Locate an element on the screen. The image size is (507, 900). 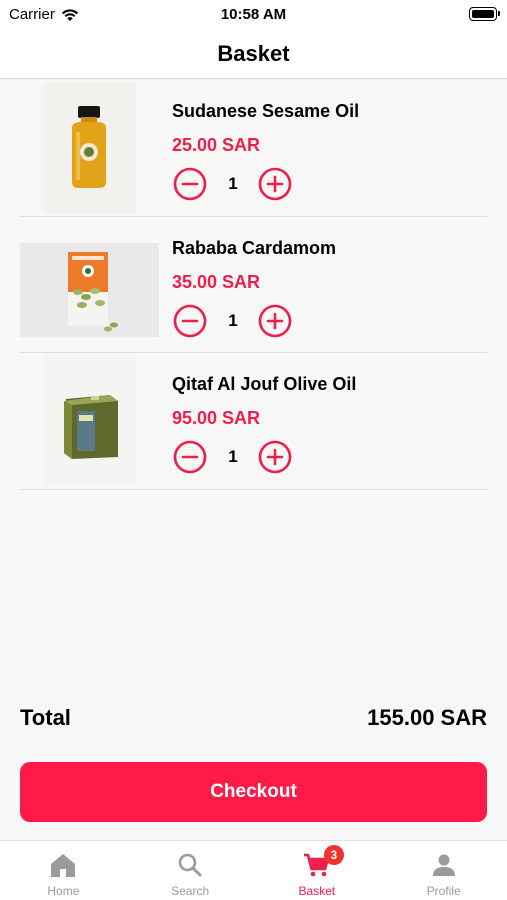
total-value: 155.00 SAR is located at coordinates (427, 717).